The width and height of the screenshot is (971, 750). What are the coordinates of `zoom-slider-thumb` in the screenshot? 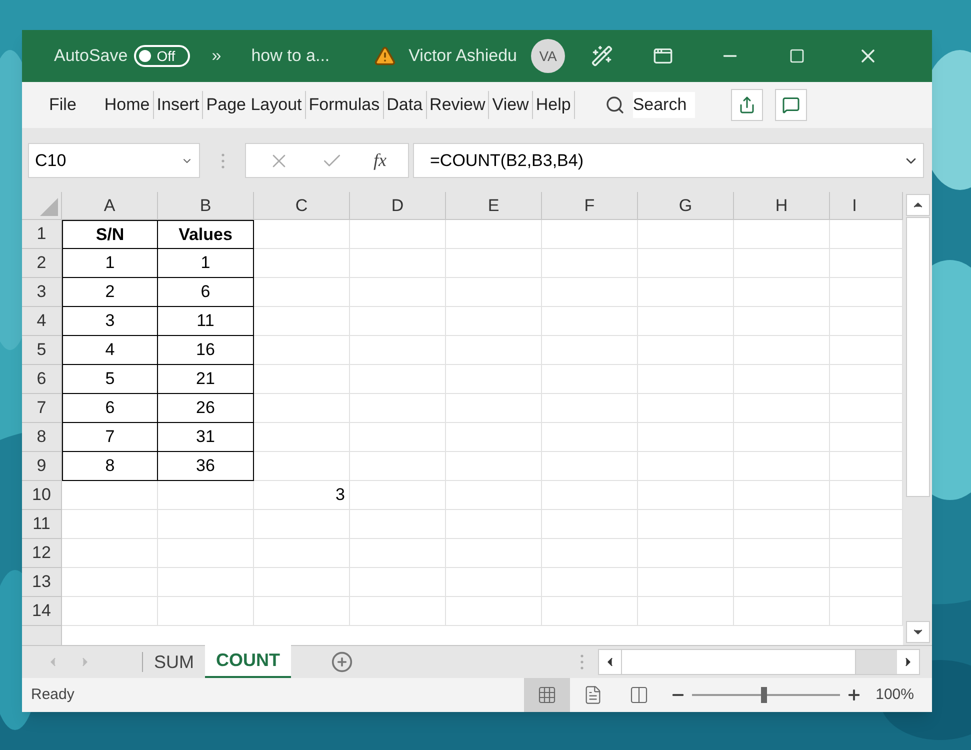 It's located at (764, 695).